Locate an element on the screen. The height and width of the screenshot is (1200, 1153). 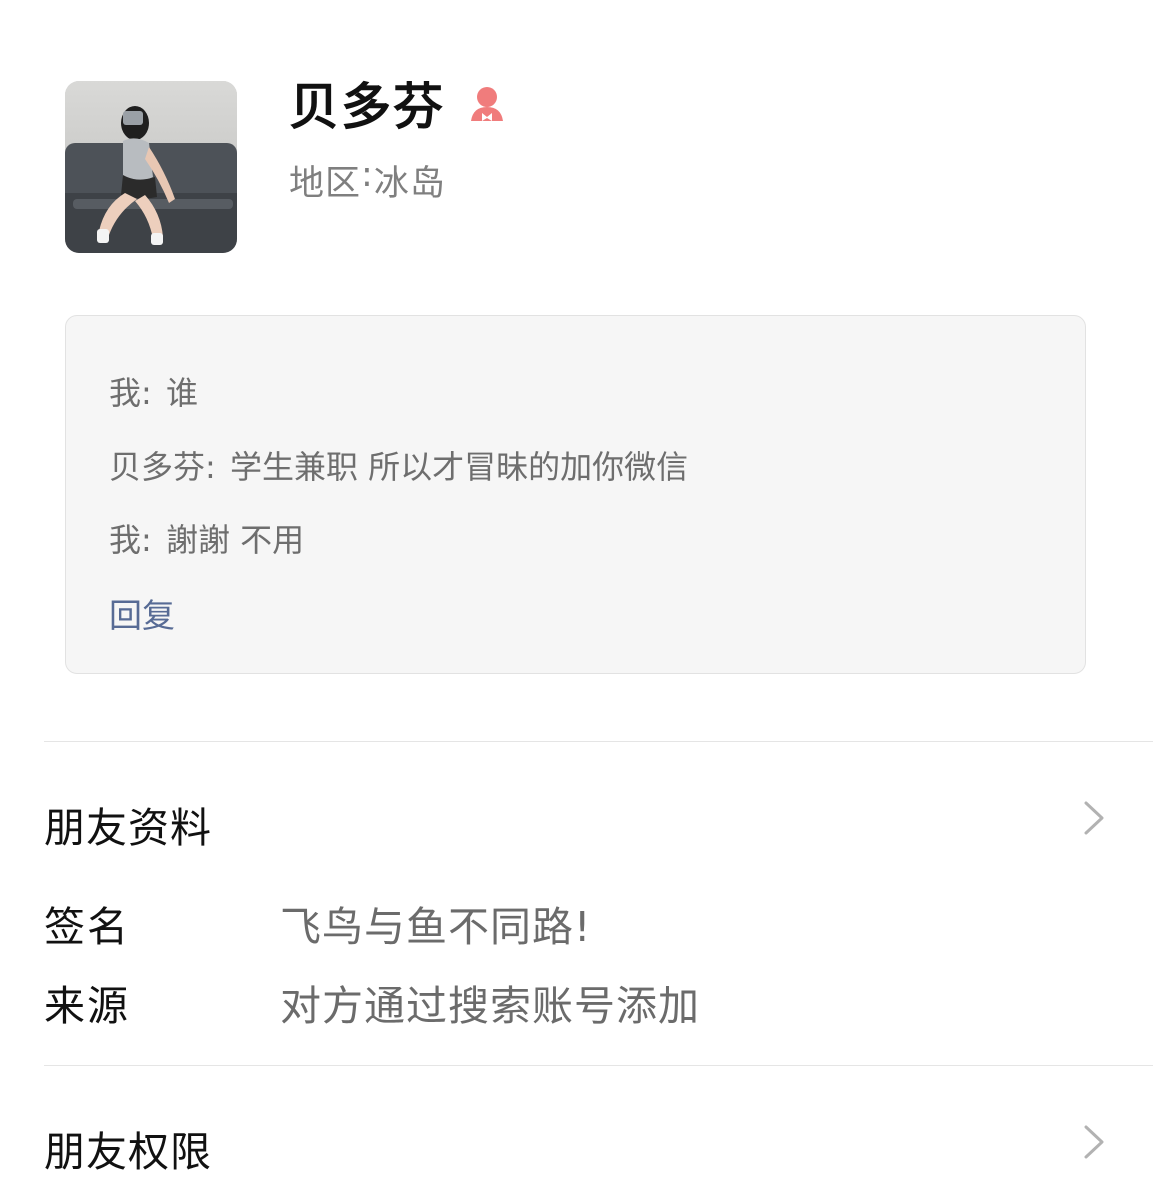
greeting-message: 我: 谁 is located at coordinates (153, 391).